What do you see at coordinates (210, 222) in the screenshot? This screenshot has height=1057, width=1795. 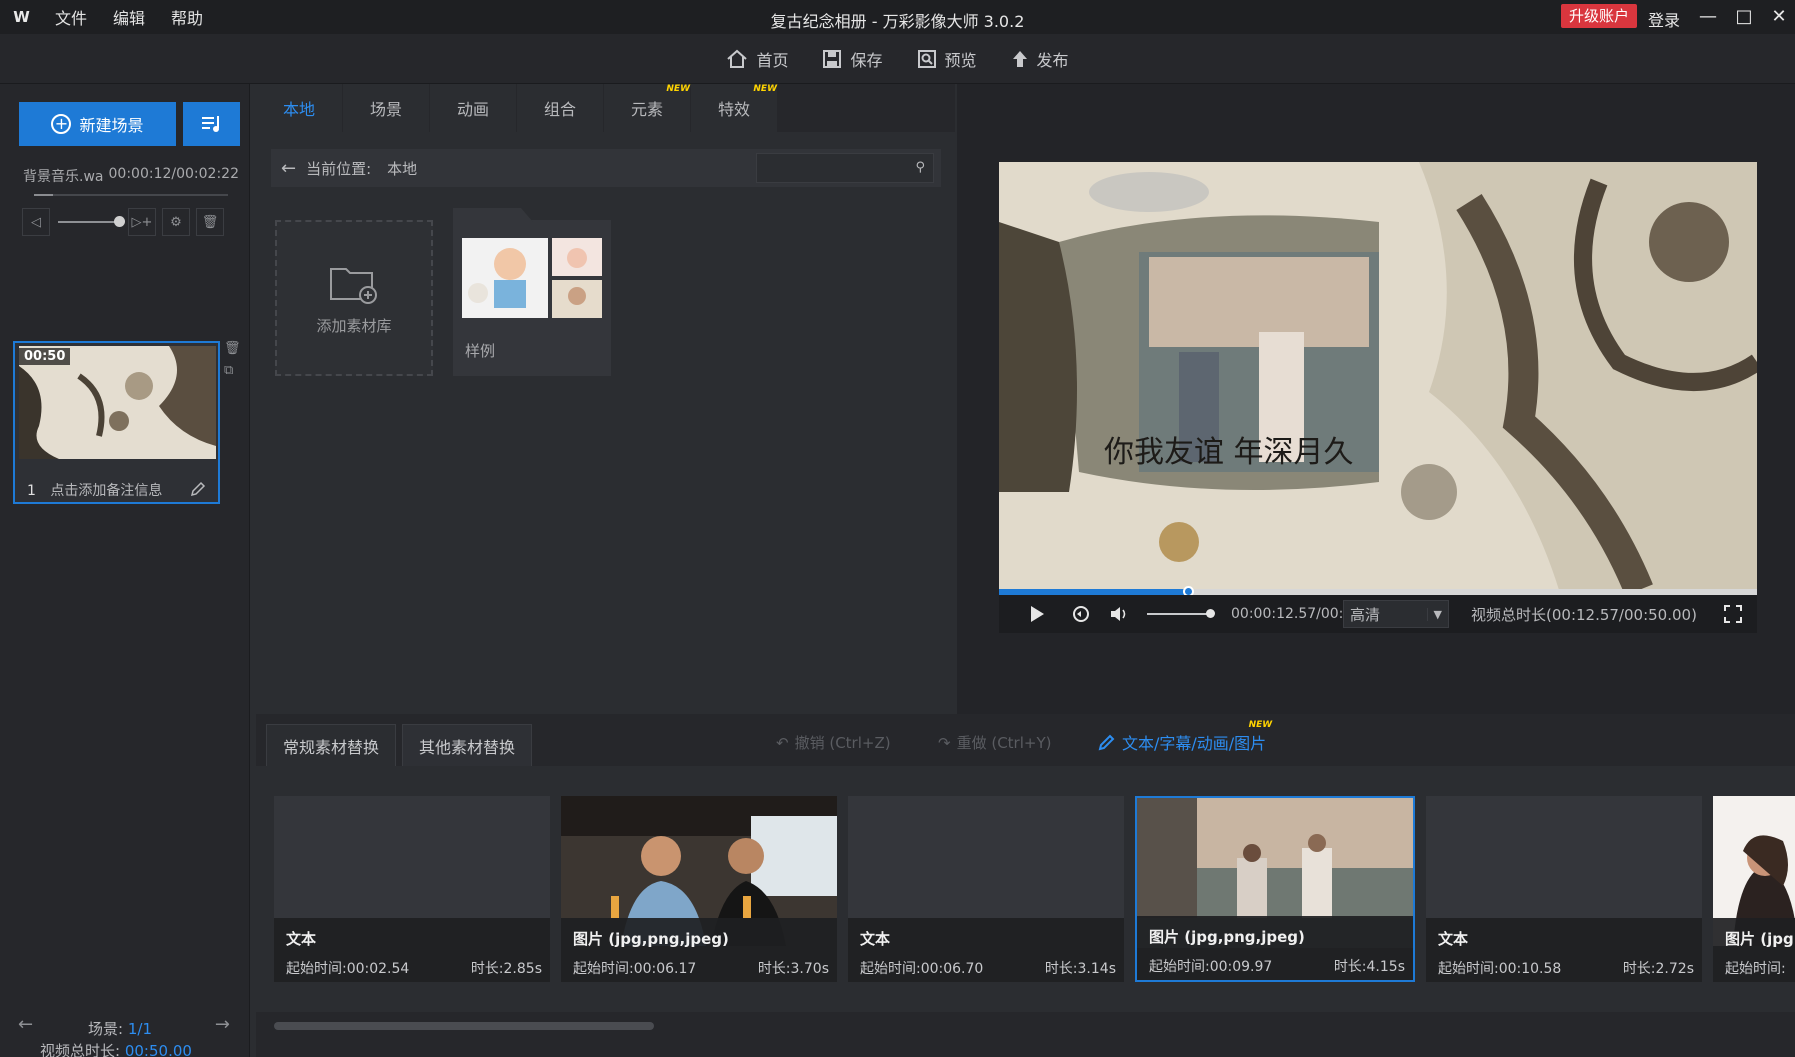 I see `trash-icon: 🗑` at bounding box center [210, 222].